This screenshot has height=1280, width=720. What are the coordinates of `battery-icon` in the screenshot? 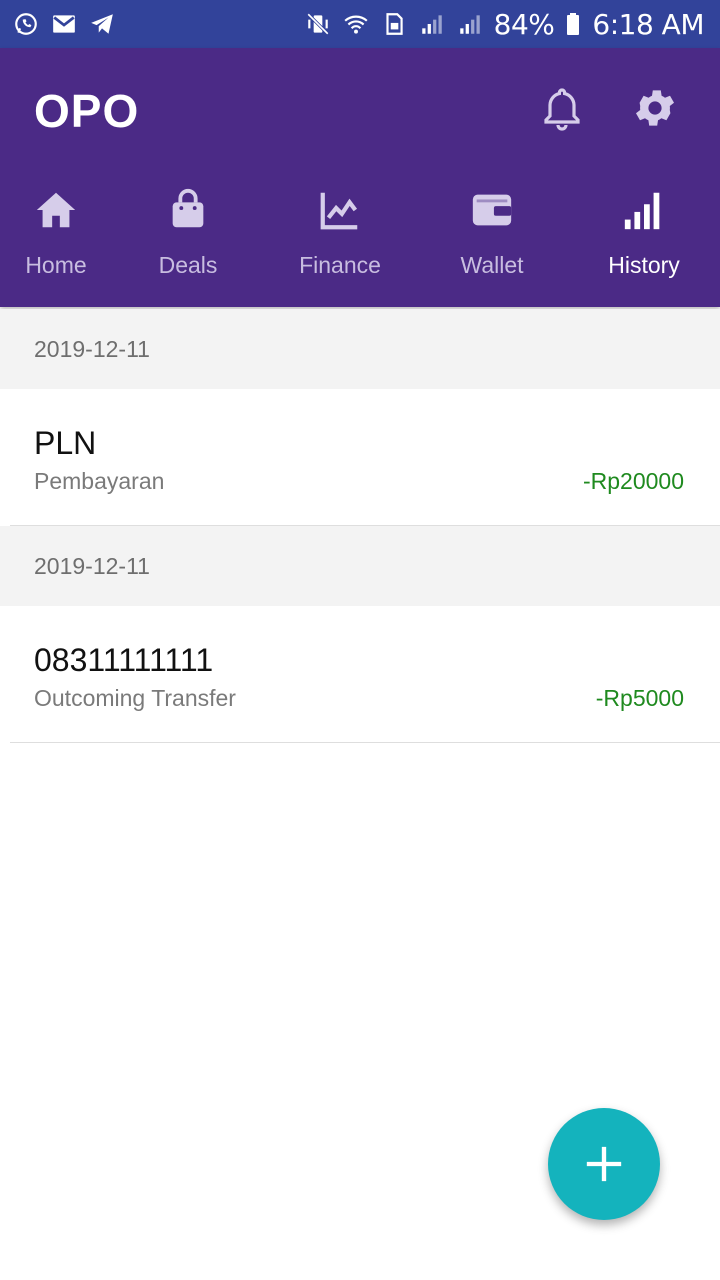 It's located at (573, 24).